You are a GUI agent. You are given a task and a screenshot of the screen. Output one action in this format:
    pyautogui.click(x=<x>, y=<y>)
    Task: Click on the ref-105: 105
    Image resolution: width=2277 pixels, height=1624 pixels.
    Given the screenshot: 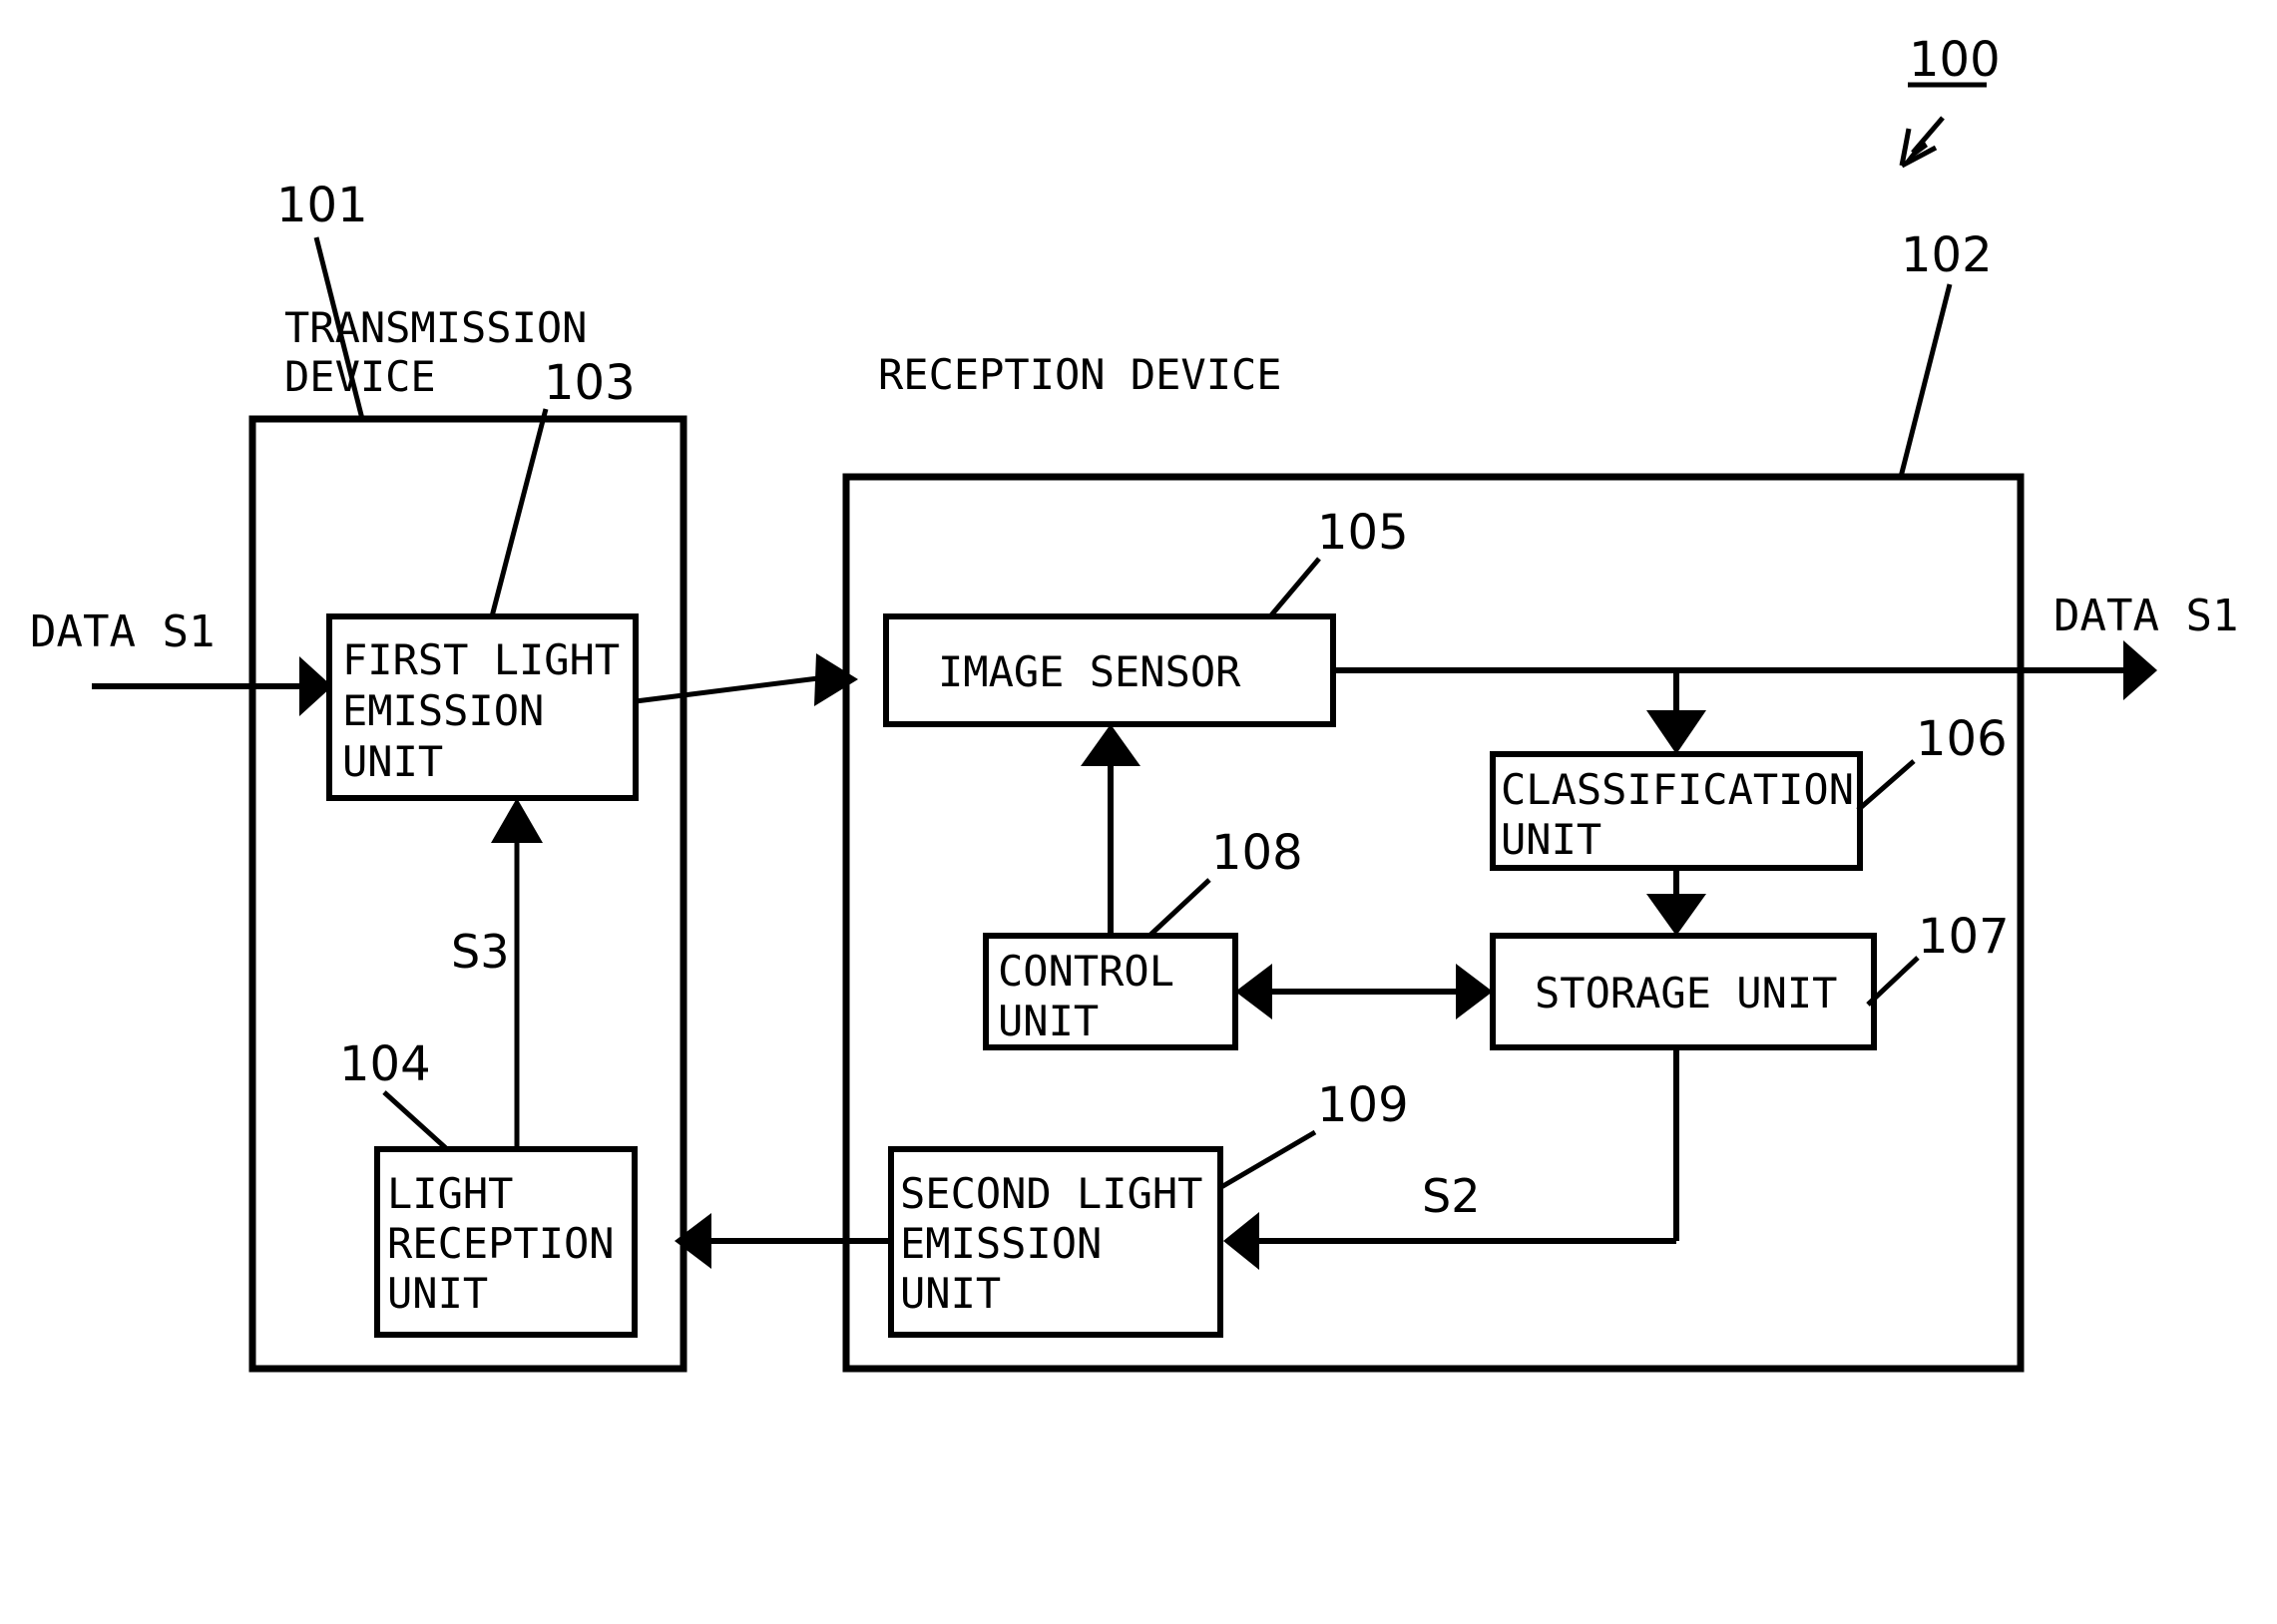 What is the action you would take?
    pyautogui.click(x=1363, y=533)
    